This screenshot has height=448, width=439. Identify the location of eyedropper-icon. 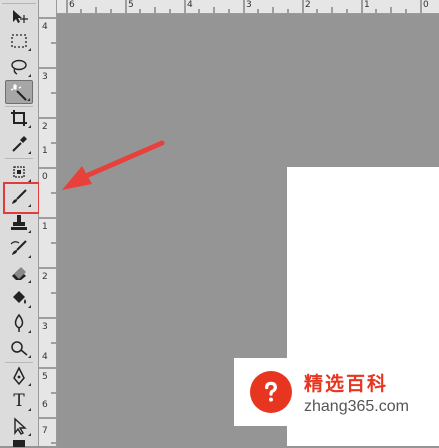
(19, 144).